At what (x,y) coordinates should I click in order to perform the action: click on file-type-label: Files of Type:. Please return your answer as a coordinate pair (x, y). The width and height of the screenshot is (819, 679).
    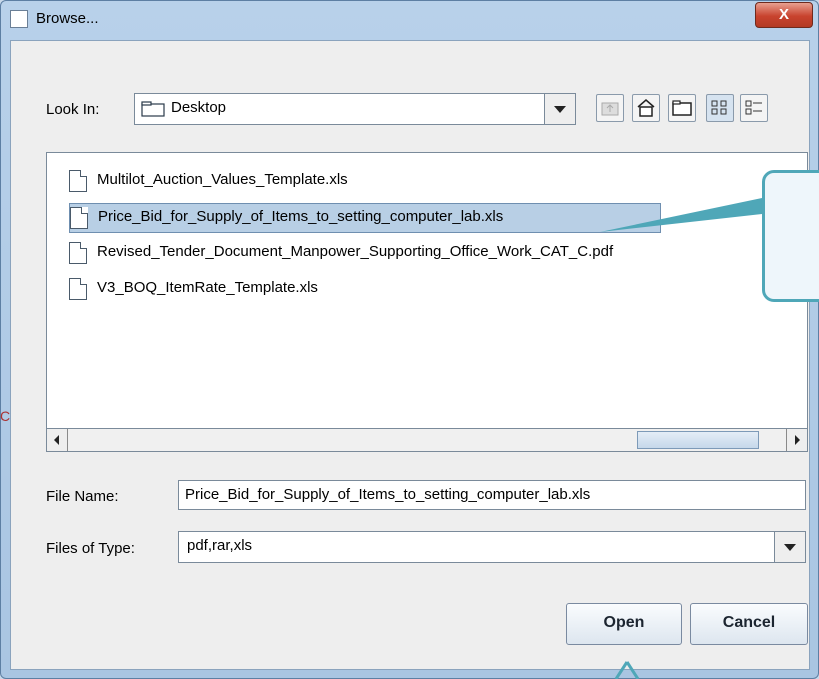
    Looking at the image, I should click on (90, 548).